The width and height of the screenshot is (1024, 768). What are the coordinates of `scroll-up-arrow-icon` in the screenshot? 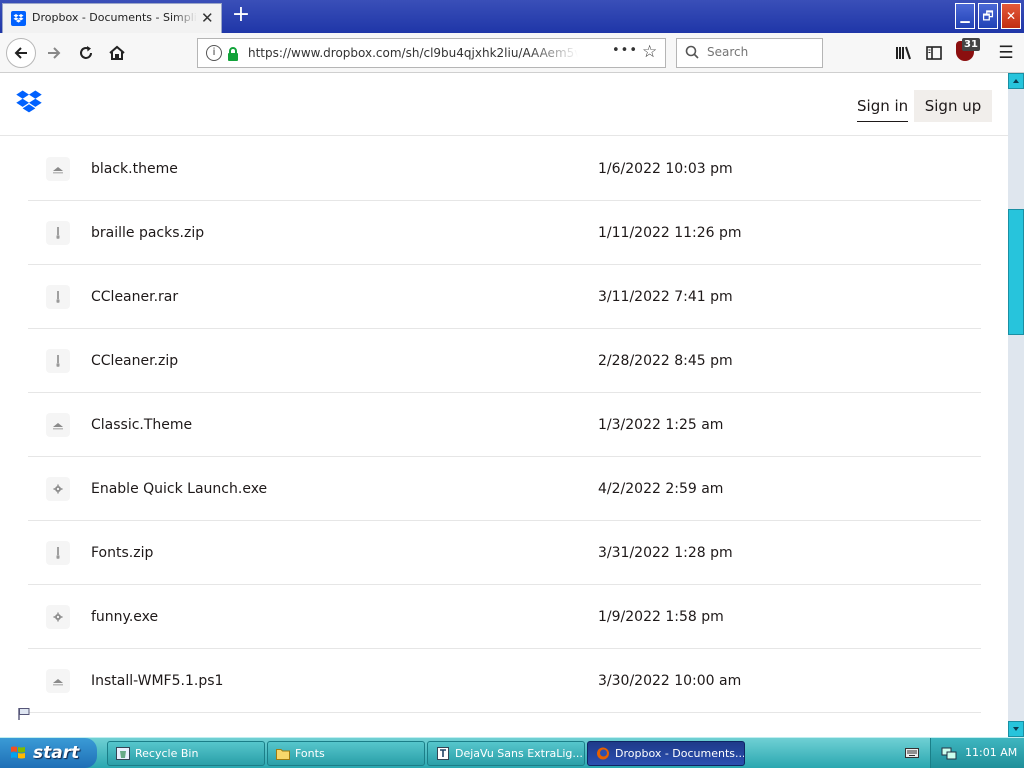 It's located at (1016, 81).